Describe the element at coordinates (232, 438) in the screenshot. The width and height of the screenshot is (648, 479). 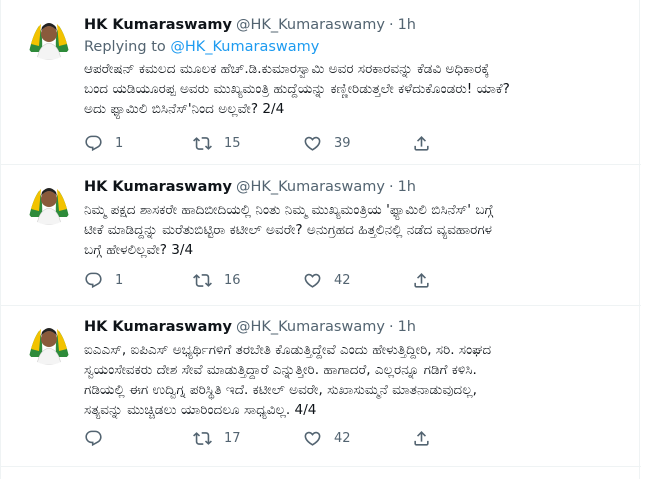
I see `retweet-count: 17` at that location.